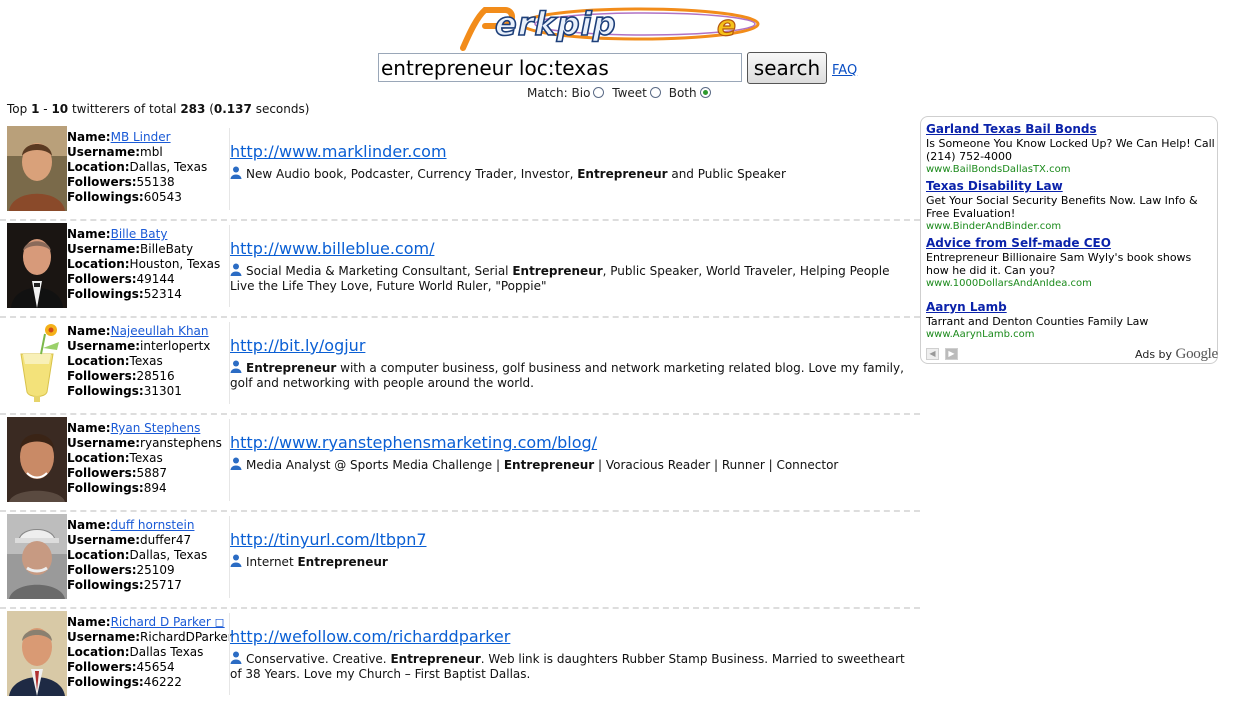 The width and height of the screenshot is (1242, 704). Describe the element at coordinates (932, 354) in the screenshot. I see `ad-prev-button: ◀` at that location.